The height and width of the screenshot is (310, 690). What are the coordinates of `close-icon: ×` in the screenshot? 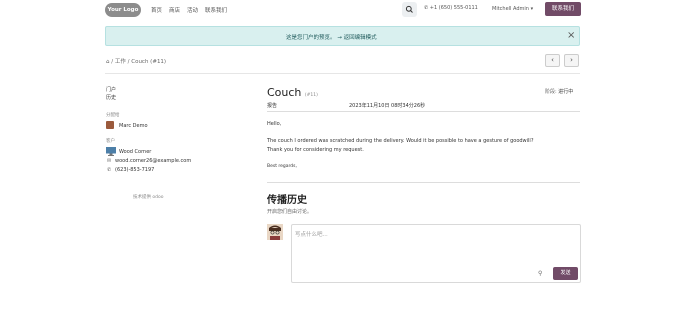 It's located at (571, 36).